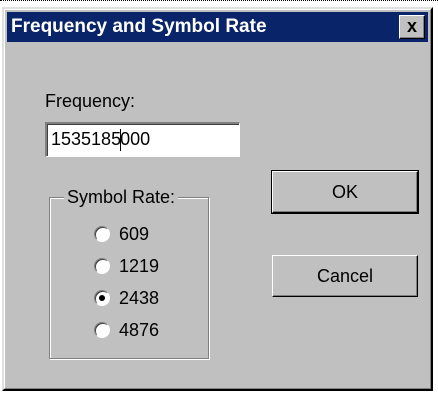  Describe the element at coordinates (86, 139) in the screenshot. I see `frequency-value-part1: 1535185` at that location.